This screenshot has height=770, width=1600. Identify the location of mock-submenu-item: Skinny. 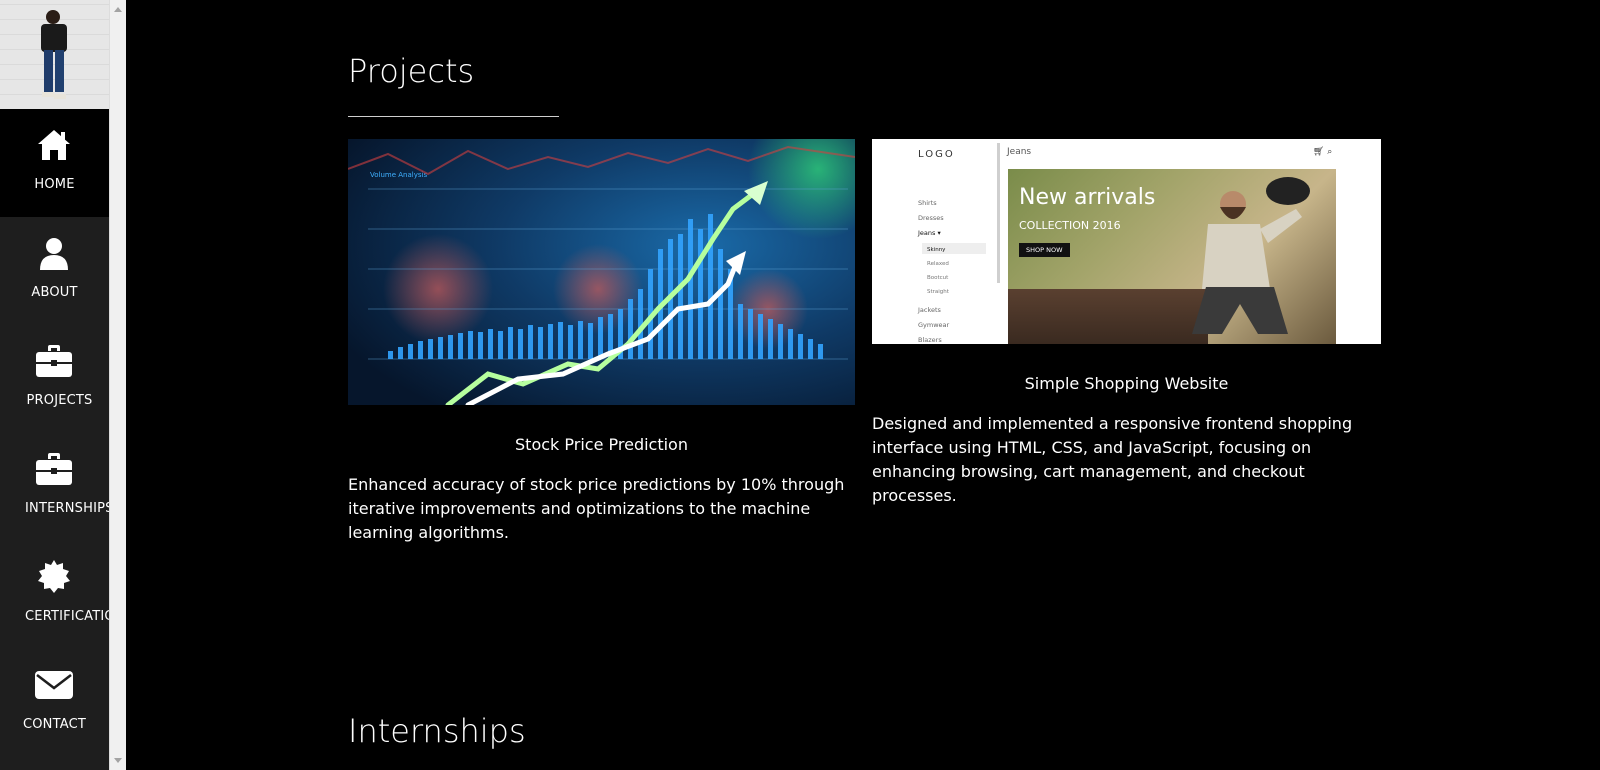
(936, 250).